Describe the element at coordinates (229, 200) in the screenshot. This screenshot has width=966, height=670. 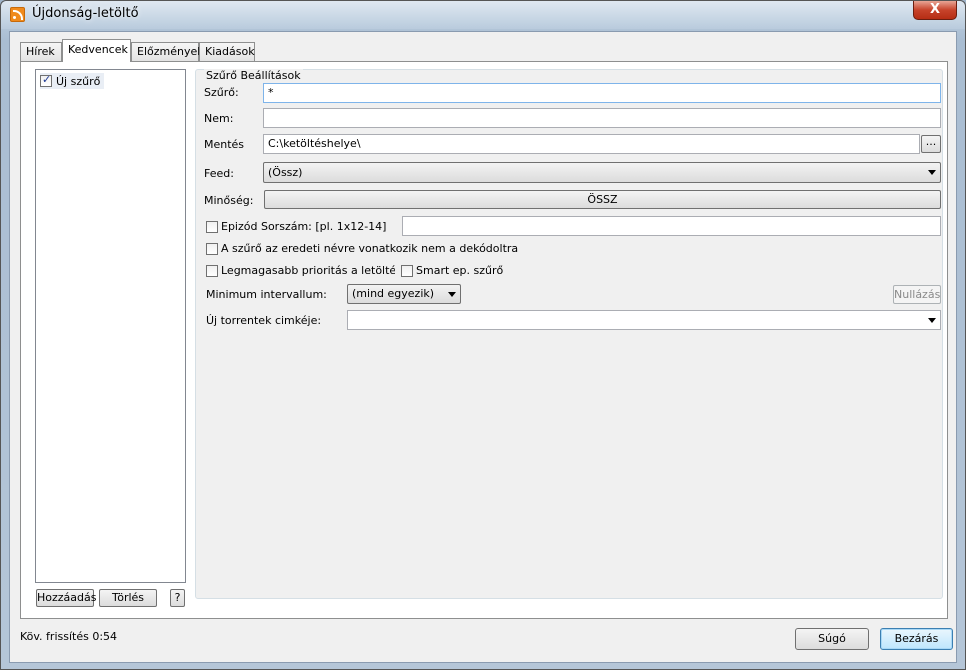
I see `quality-label: Minőség:` at that location.